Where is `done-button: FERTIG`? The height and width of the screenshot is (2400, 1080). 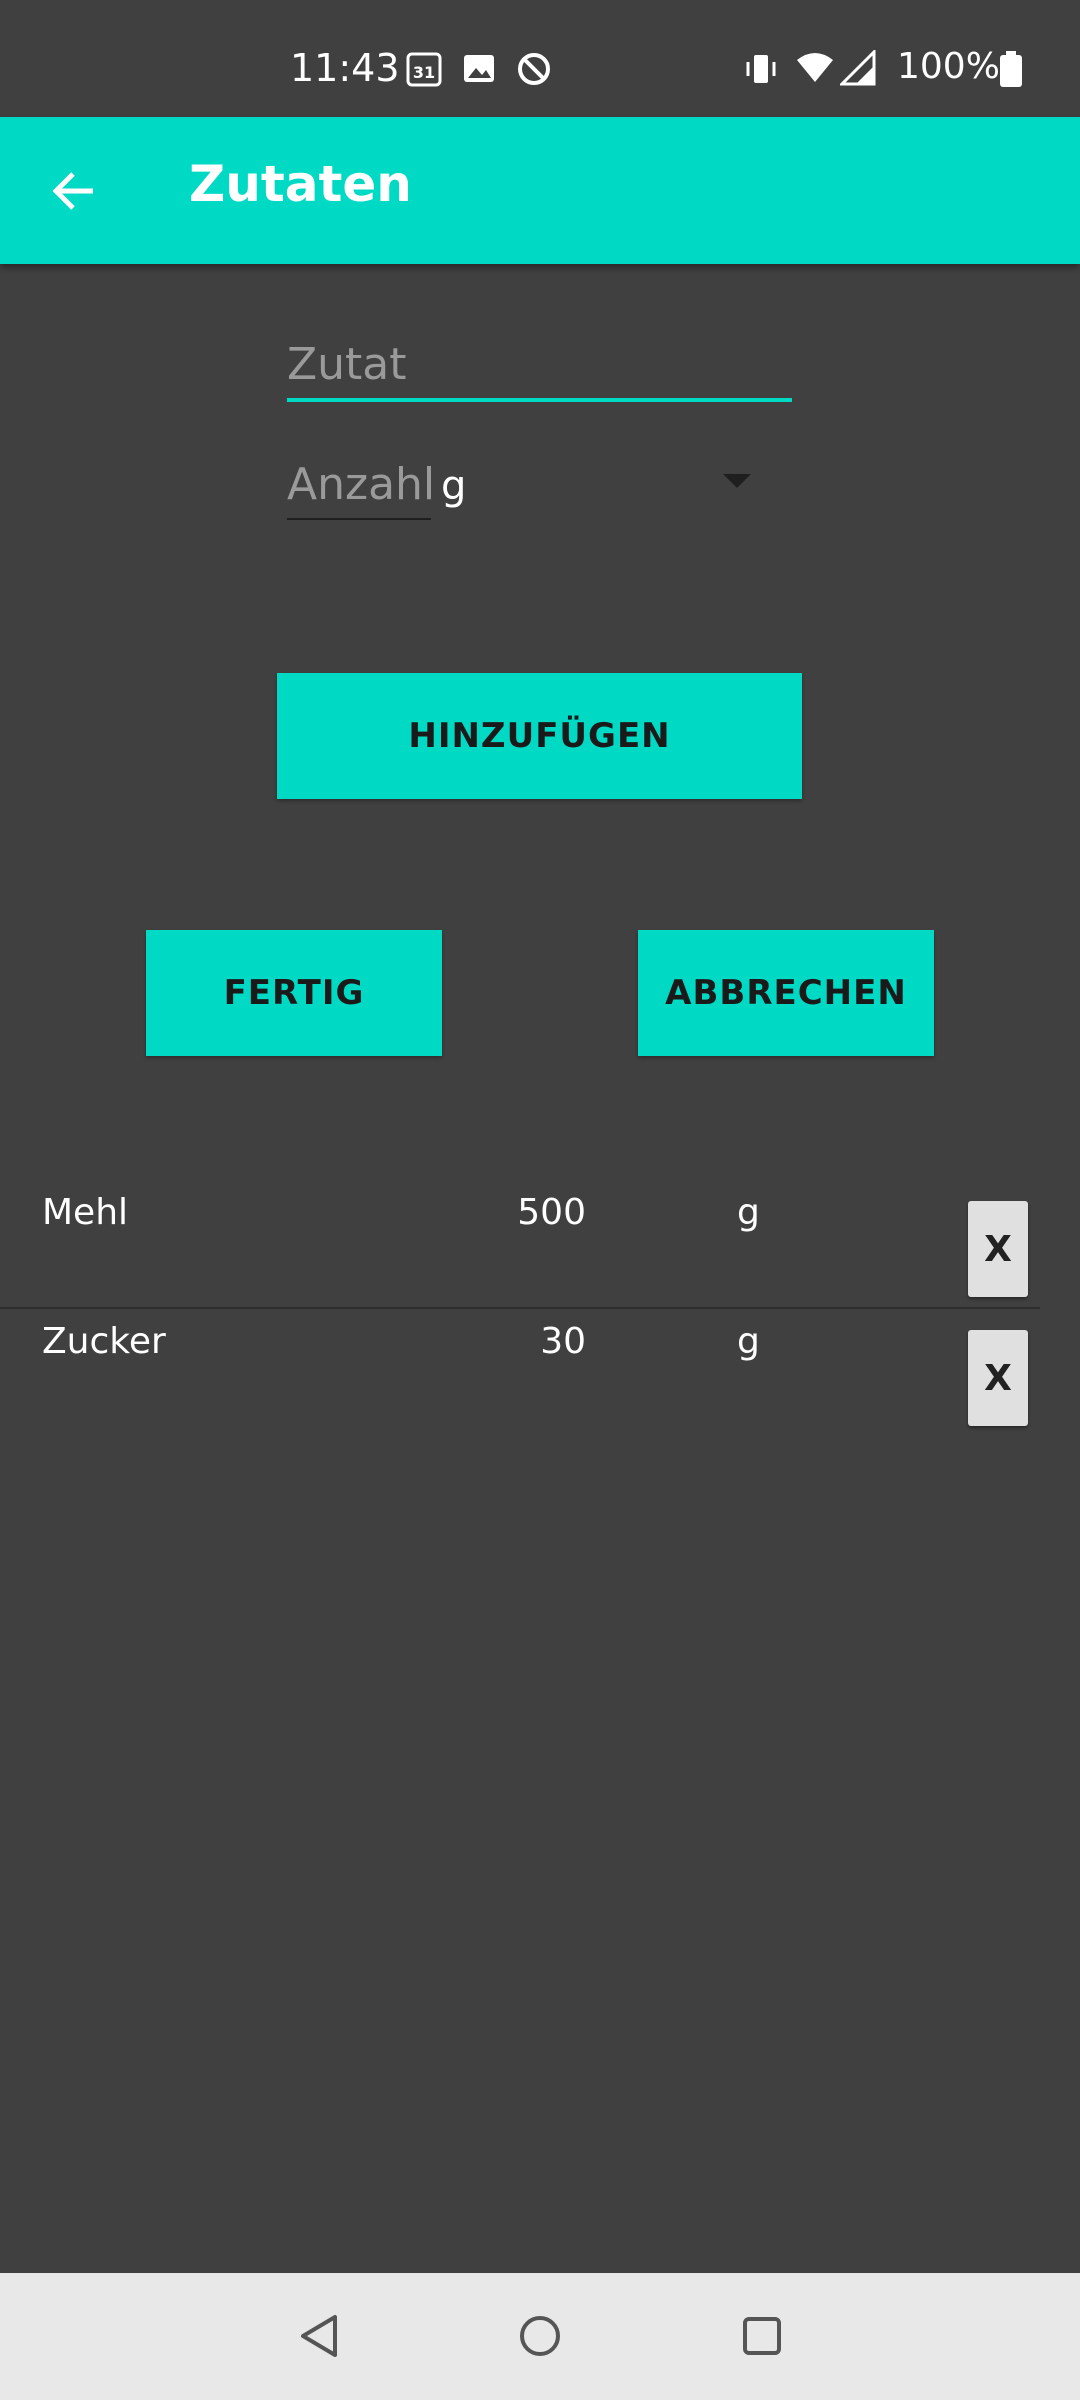
done-button: FERTIG is located at coordinates (294, 993).